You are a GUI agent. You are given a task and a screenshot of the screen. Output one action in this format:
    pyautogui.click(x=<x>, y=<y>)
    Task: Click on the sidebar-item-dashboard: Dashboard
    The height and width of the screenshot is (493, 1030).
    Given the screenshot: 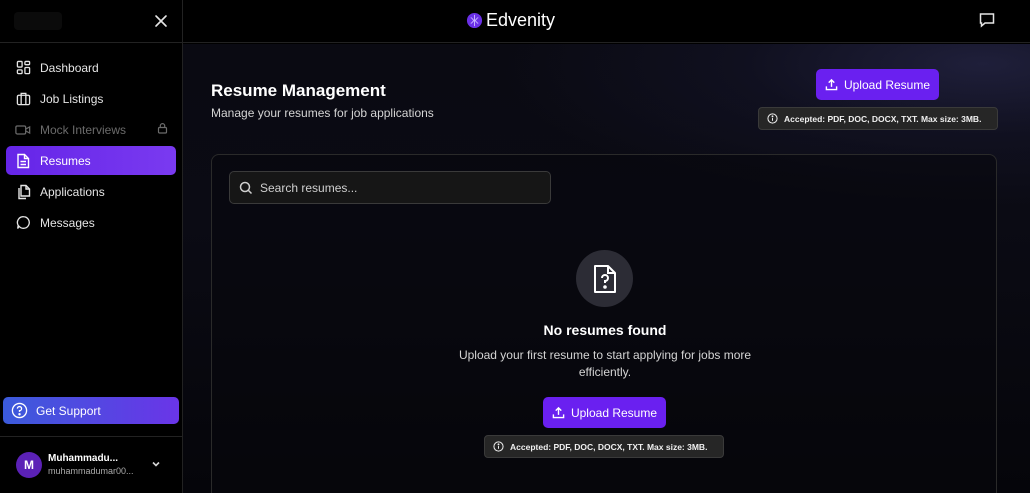 What is the action you would take?
    pyautogui.click(x=91, y=67)
    